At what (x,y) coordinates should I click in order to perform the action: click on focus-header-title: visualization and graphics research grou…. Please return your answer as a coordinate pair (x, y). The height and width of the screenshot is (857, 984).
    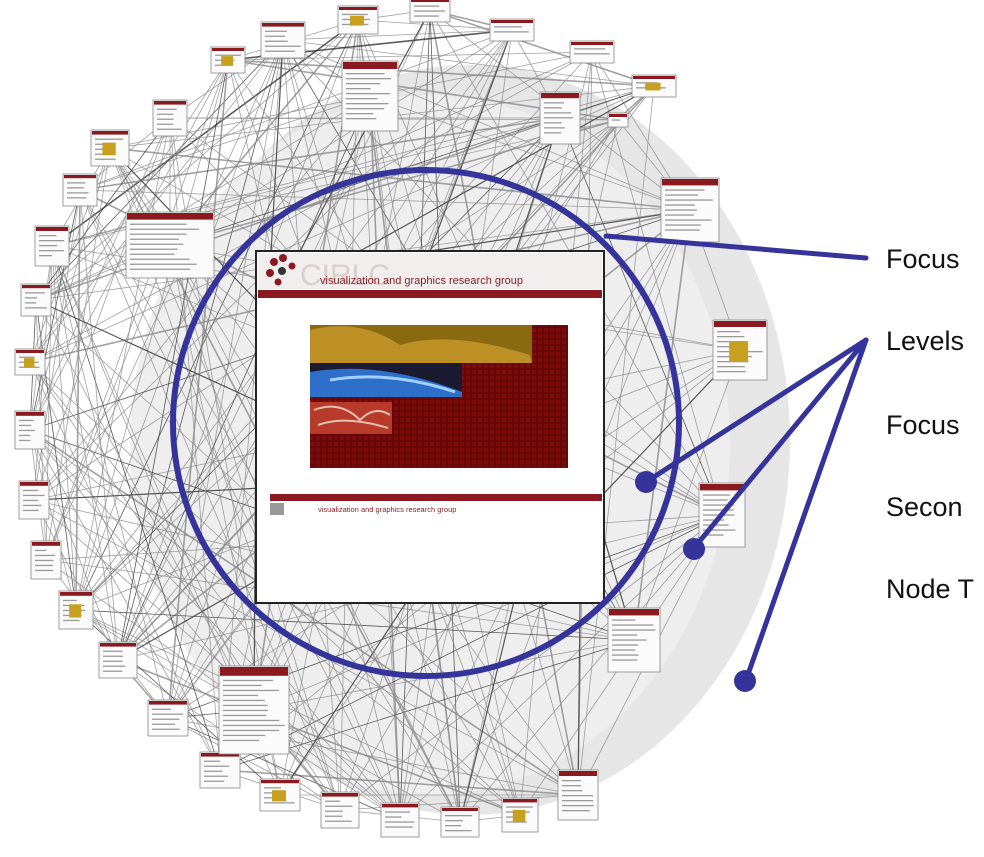
    Looking at the image, I should click on (421, 281).